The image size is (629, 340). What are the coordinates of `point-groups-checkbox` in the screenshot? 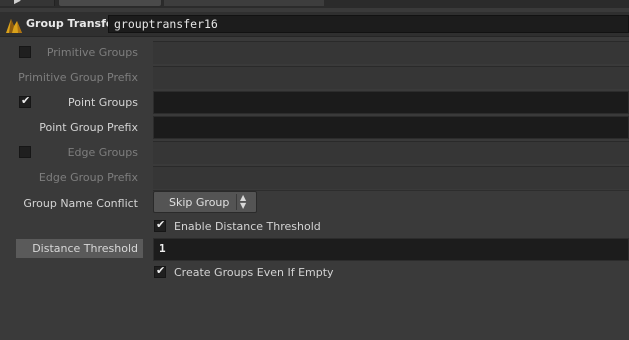 It's located at (25, 101).